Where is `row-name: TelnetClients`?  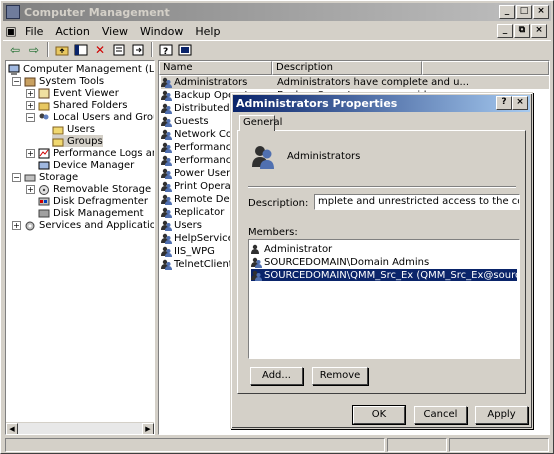 row-name: TelnetClients is located at coordinates (206, 264).